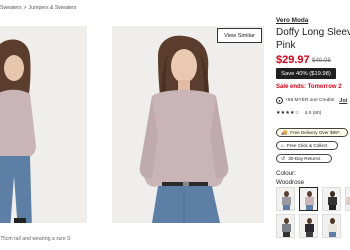 Image resolution: width=350 pixels, height=250 pixels. I want to click on click-collect-label: Free Click & Collect, so click(307, 145).